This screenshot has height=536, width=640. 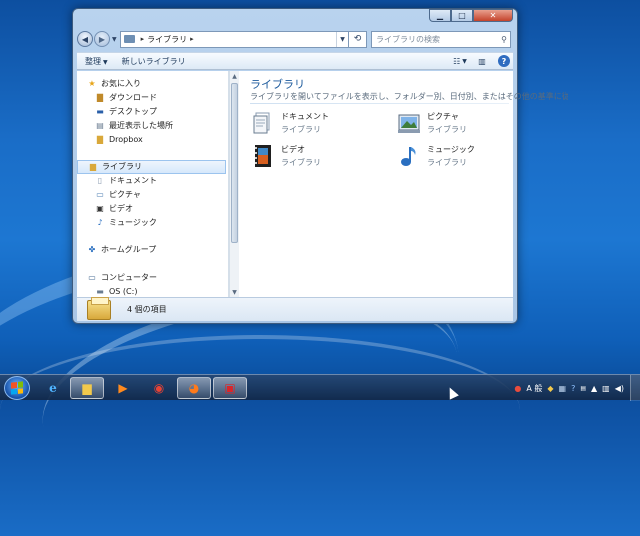 I want to click on windows-logo-icon, so click(x=17, y=388).